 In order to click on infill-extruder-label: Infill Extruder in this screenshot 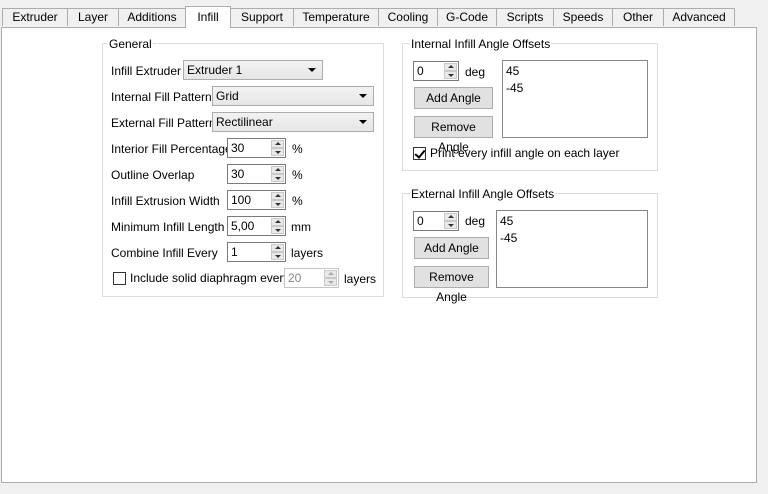, I will do `click(146, 71)`.